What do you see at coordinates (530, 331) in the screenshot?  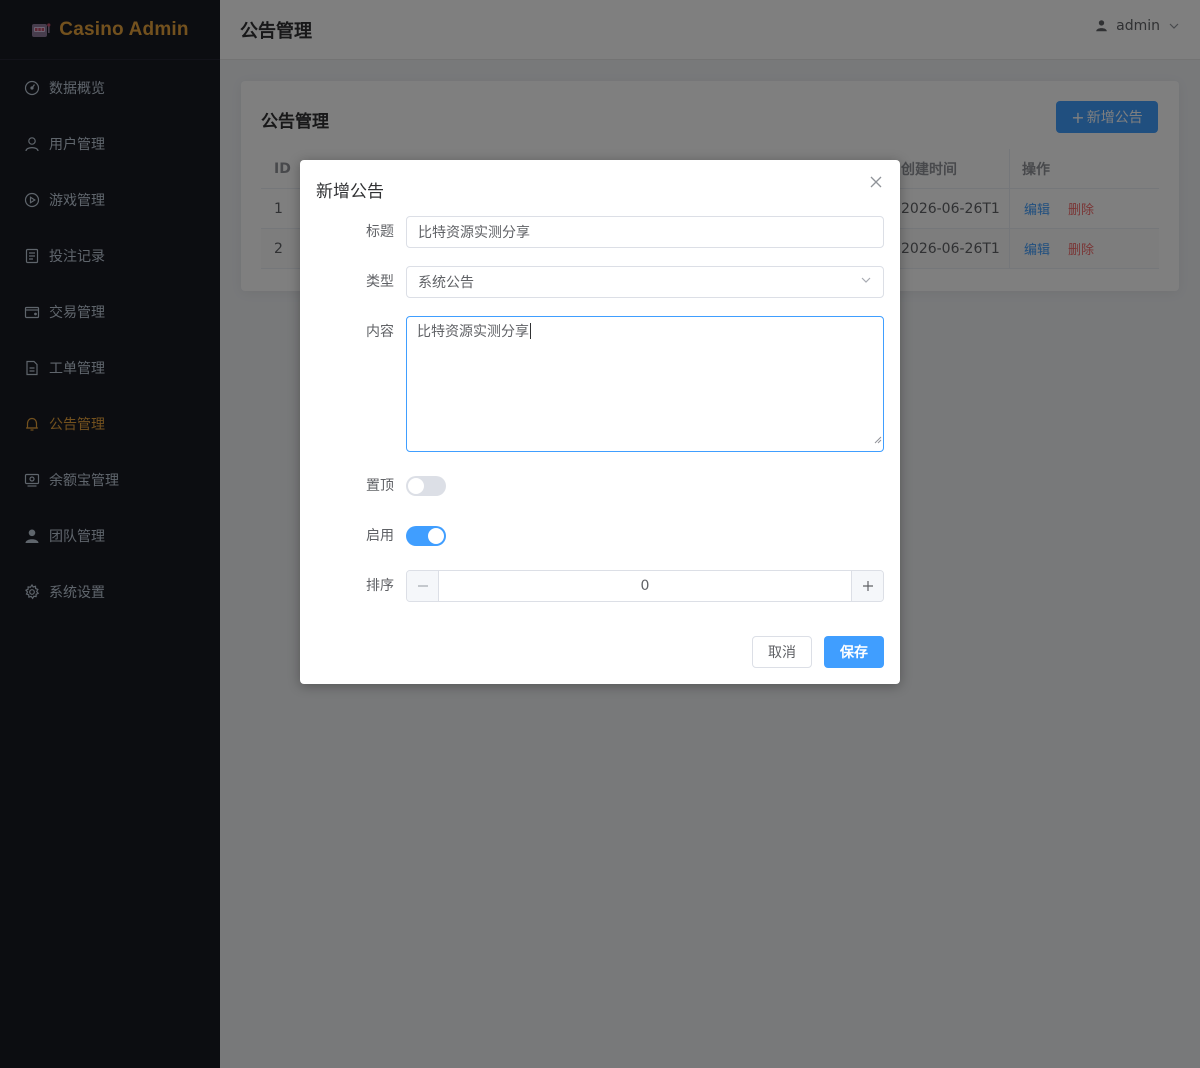 I see `text-cursor` at bounding box center [530, 331].